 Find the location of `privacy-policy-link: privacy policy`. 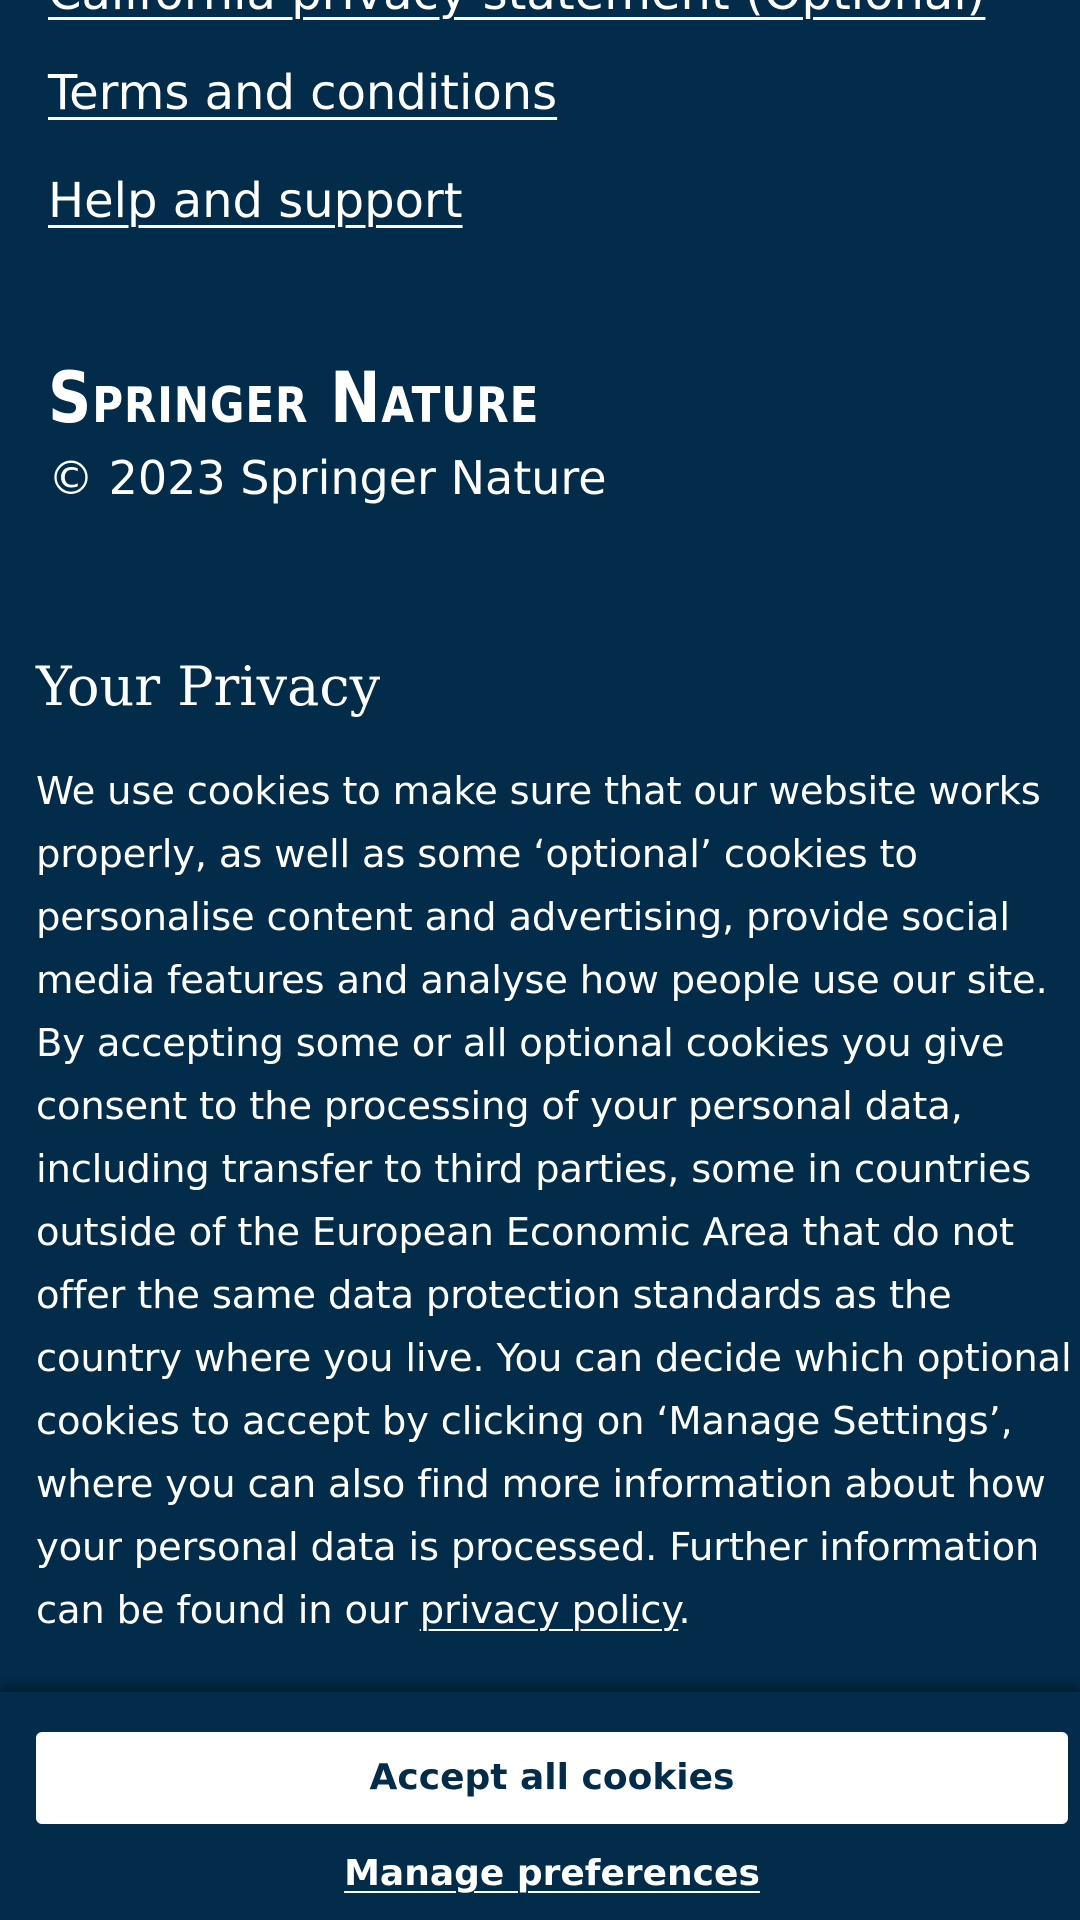

privacy-policy-link: privacy policy is located at coordinates (549, 1610).